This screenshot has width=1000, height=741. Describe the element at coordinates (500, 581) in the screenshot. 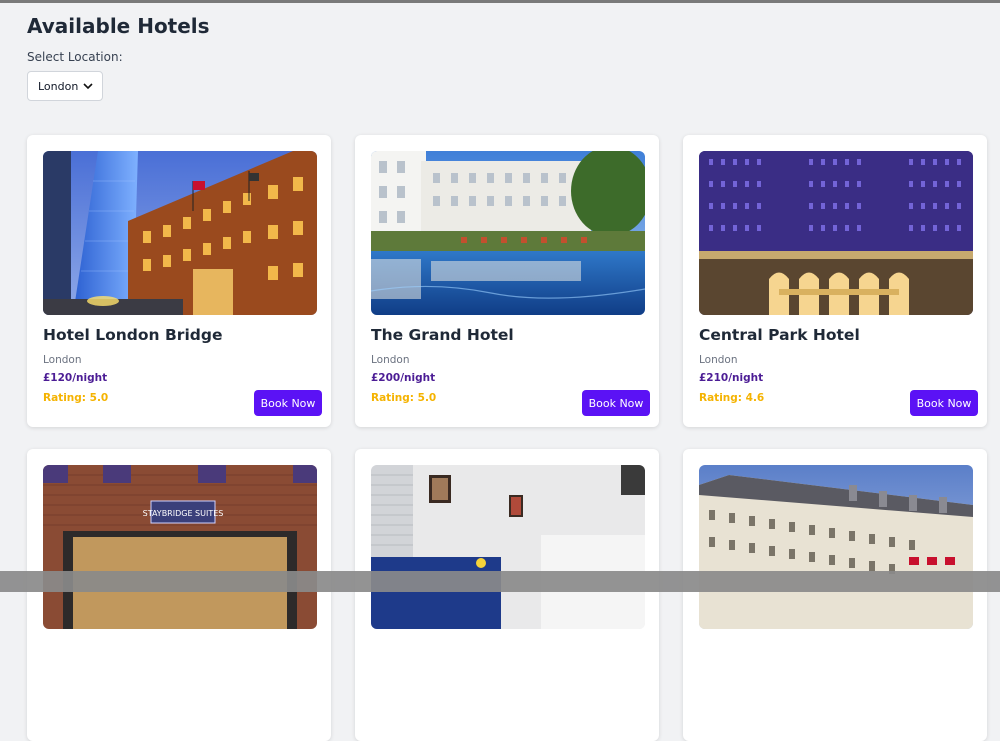

I see `taskbar-overlay` at that location.